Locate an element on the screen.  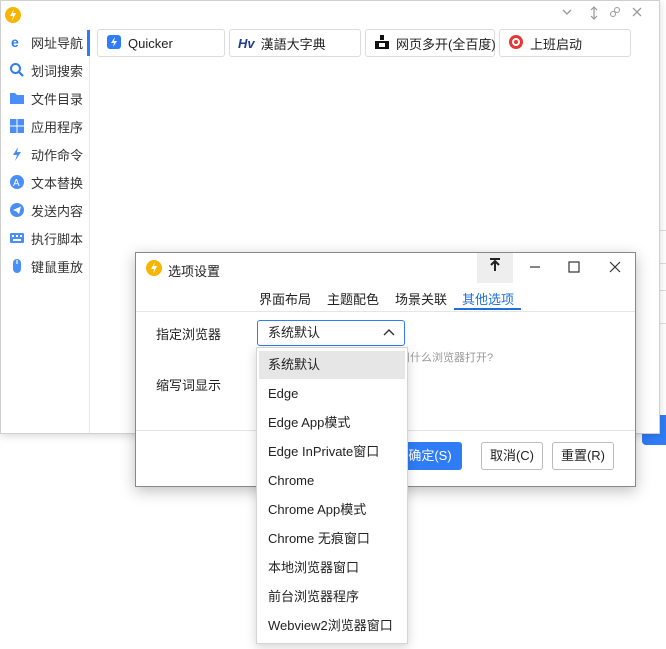
dropdown-option: 前台浏览器程序 is located at coordinates (332, 597).